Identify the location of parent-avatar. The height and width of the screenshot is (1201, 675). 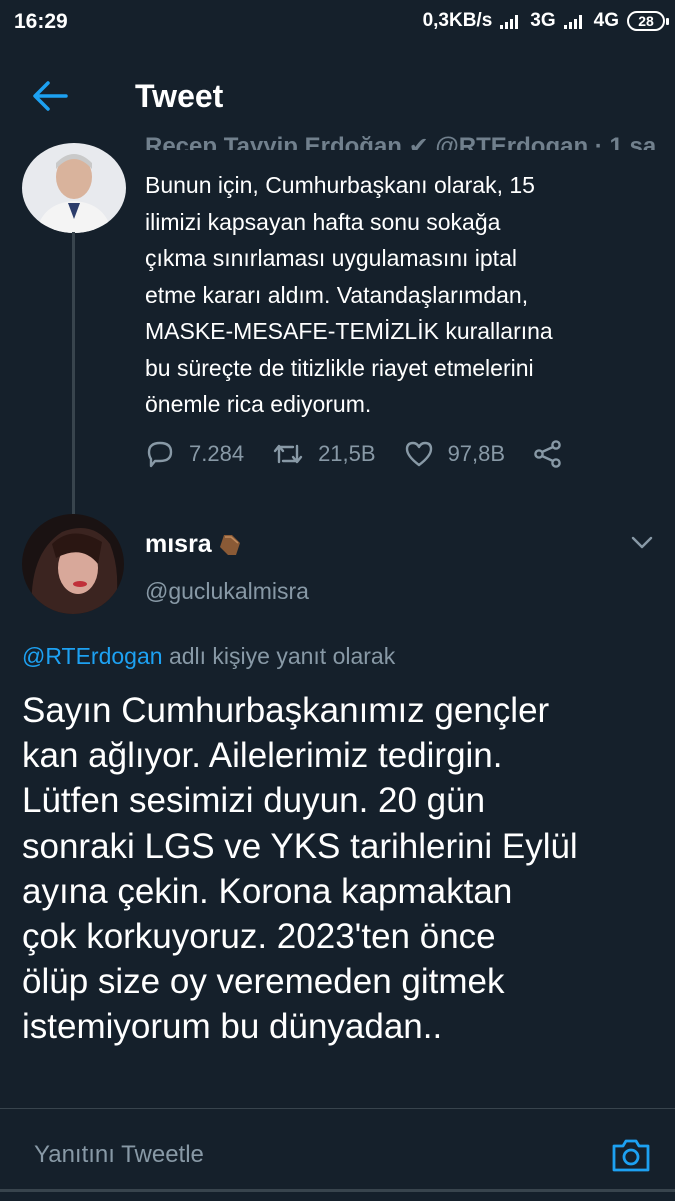
(74, 188).